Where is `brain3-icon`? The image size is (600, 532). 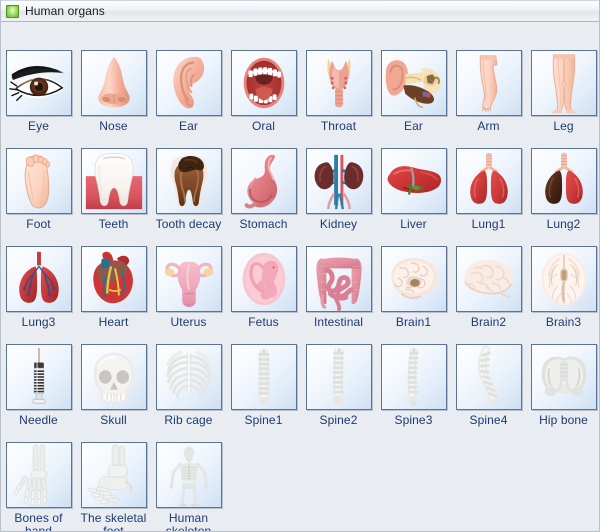
brain3-icon is located at coordinates (563, 279).